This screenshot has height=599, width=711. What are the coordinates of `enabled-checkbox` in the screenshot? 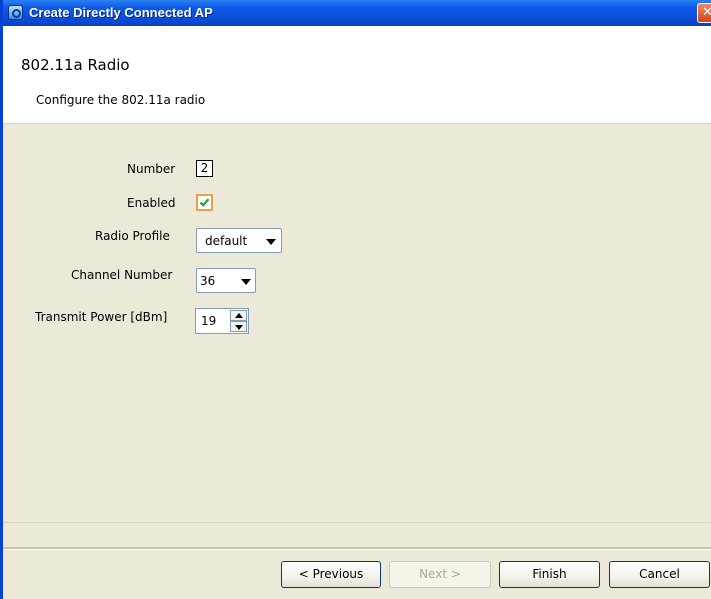 It's located at (204, 202).